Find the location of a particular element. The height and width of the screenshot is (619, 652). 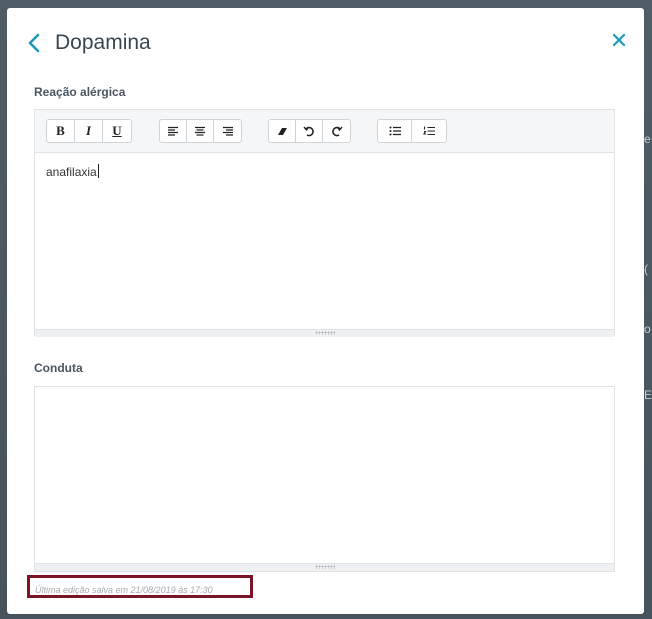

italic-button: I is located at coordinates (89, 131).